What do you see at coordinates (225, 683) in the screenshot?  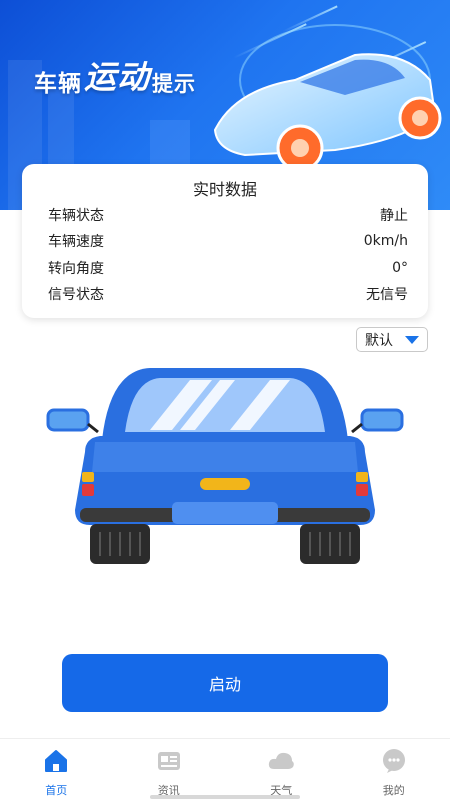 I see `start-button: 启动` at bounding box center [225, 683].